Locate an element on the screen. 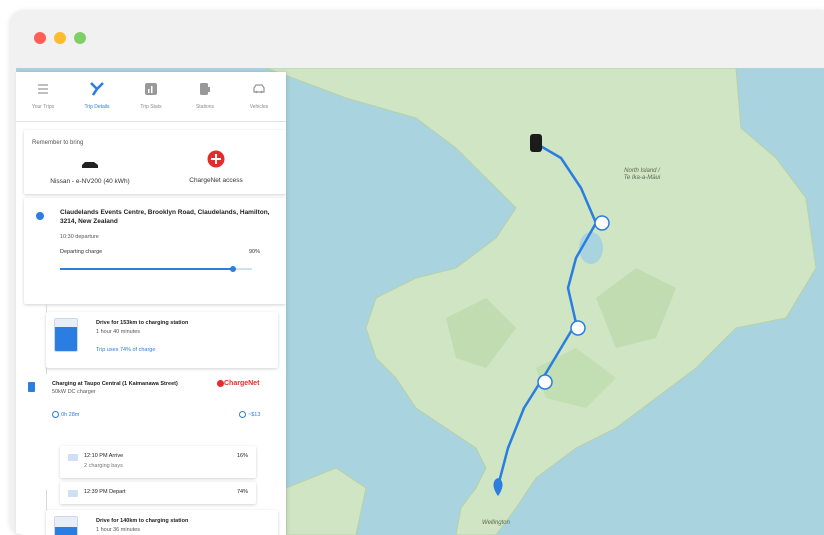 Image resolution: width=824 pixels, height=535 pixels. chargenet-icon is located at coordinates (216, 159).